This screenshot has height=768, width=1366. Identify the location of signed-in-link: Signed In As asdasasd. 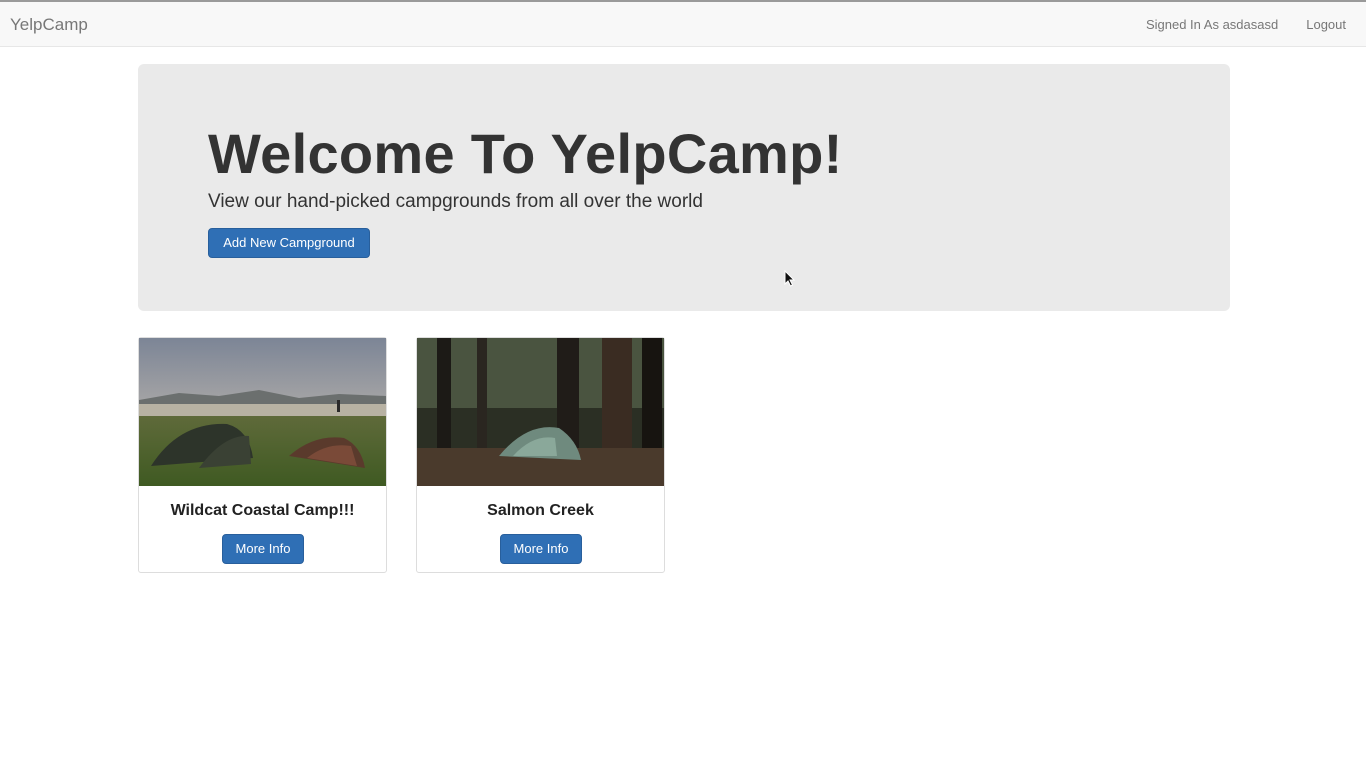
(1212, 24).